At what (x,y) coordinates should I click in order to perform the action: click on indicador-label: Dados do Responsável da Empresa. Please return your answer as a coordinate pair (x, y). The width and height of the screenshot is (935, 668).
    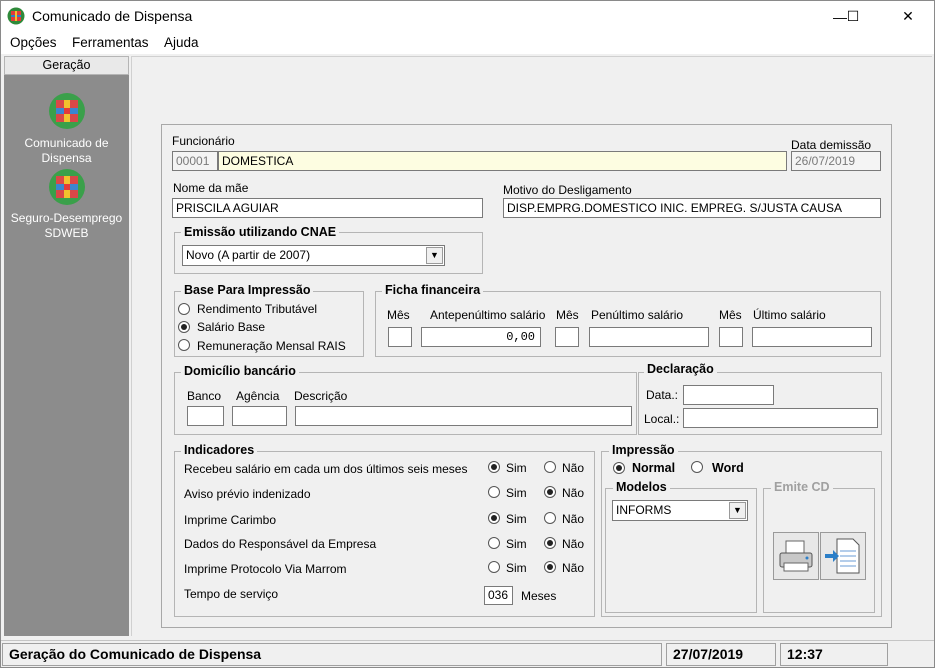
    Looking at the image, I should click on (280, 544).